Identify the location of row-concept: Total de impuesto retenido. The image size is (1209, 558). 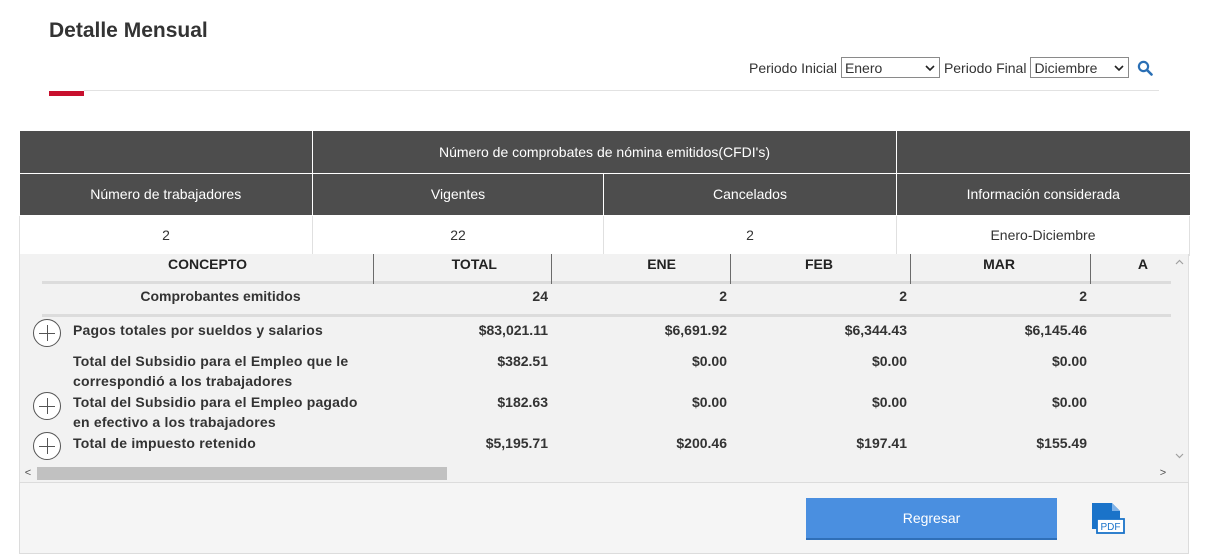
(165, 443).